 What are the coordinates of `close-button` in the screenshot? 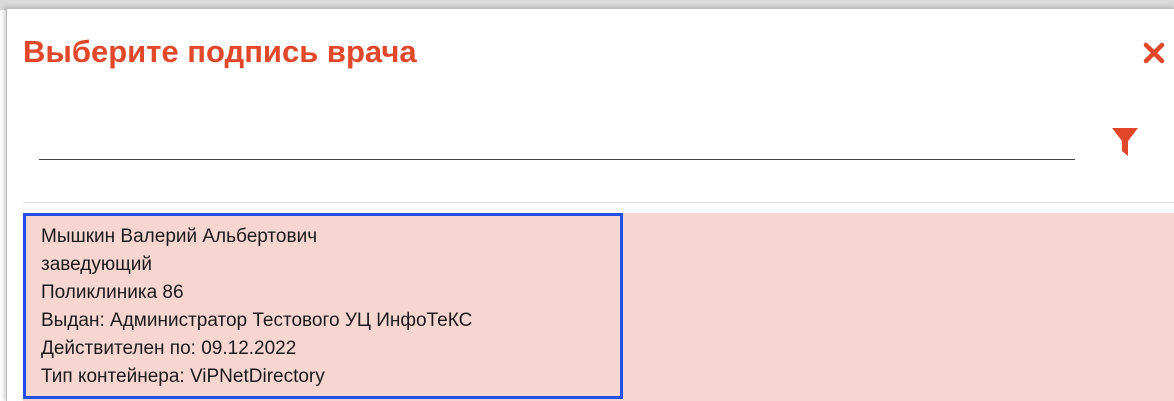 It's located at (1154, 53).